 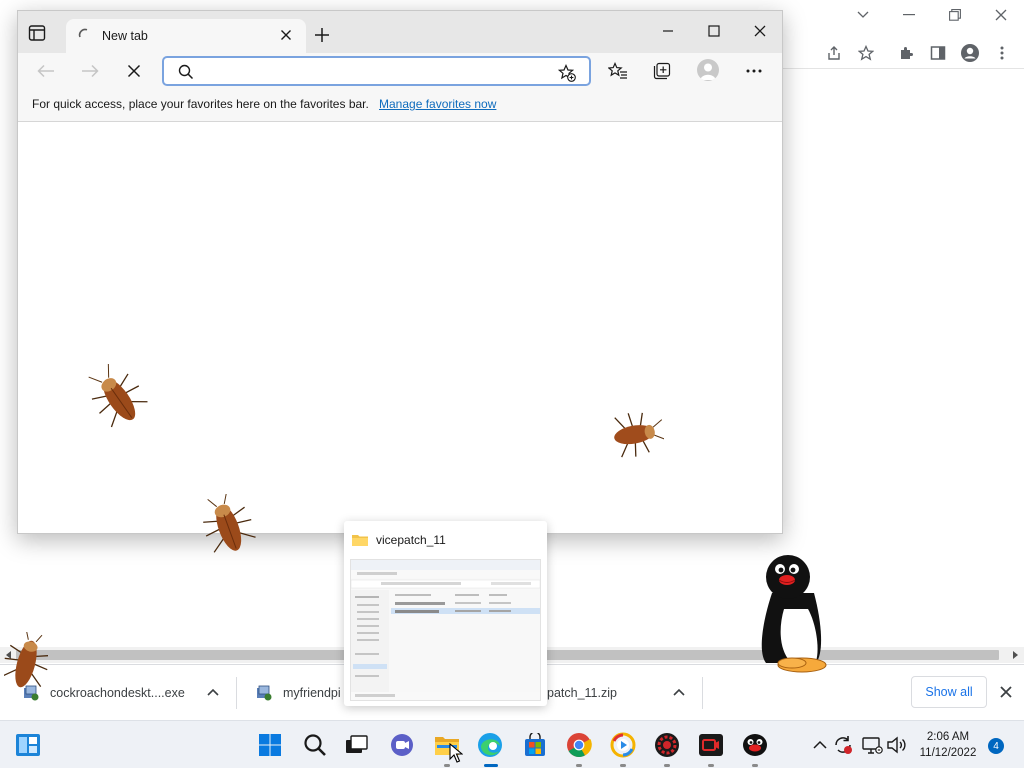 I want to click on edge-maximize-button, so click(x=714, y=31).